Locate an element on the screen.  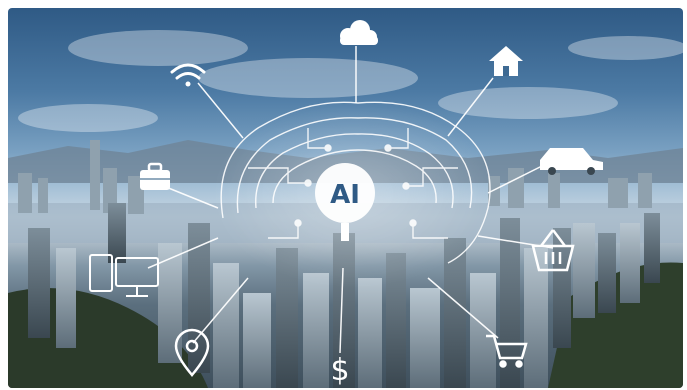
dollar-icon: $ is located at coordinates (339, 370).